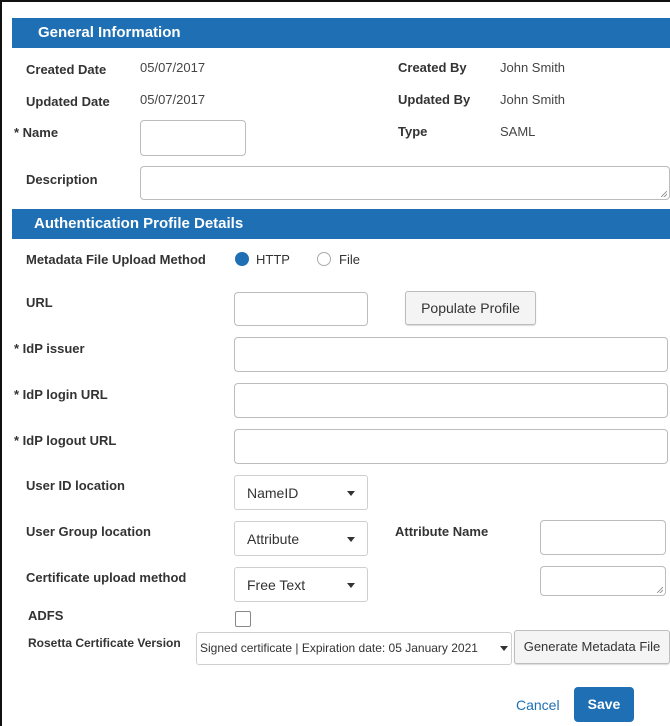 This screenshot has height=726, width=670. What do you see at coordinates (301, 492) in the screenshot?
I see `user-id-location-select: NameID` at bounding box center [301, 492].